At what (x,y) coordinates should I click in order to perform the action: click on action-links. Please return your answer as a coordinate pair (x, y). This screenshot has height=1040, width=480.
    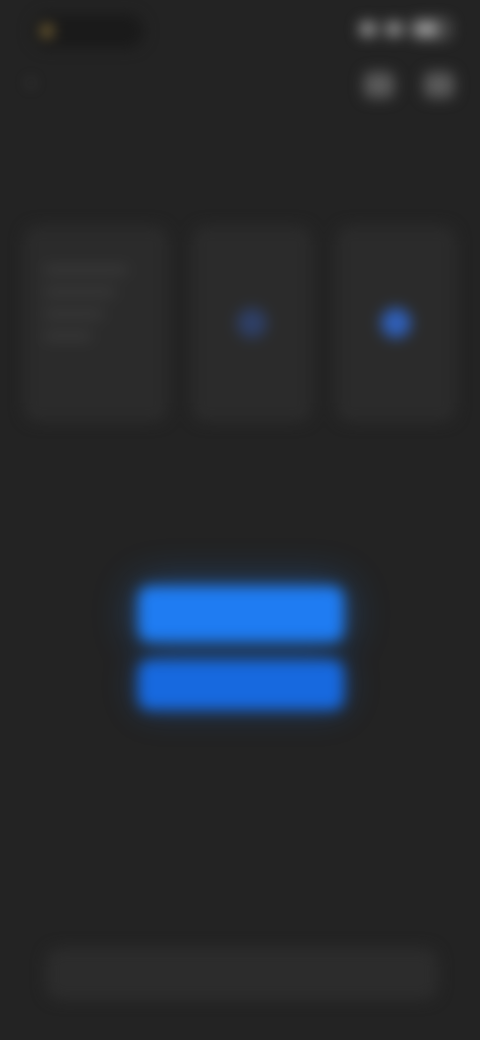
    Looking at the image, I should click on (241, 536).